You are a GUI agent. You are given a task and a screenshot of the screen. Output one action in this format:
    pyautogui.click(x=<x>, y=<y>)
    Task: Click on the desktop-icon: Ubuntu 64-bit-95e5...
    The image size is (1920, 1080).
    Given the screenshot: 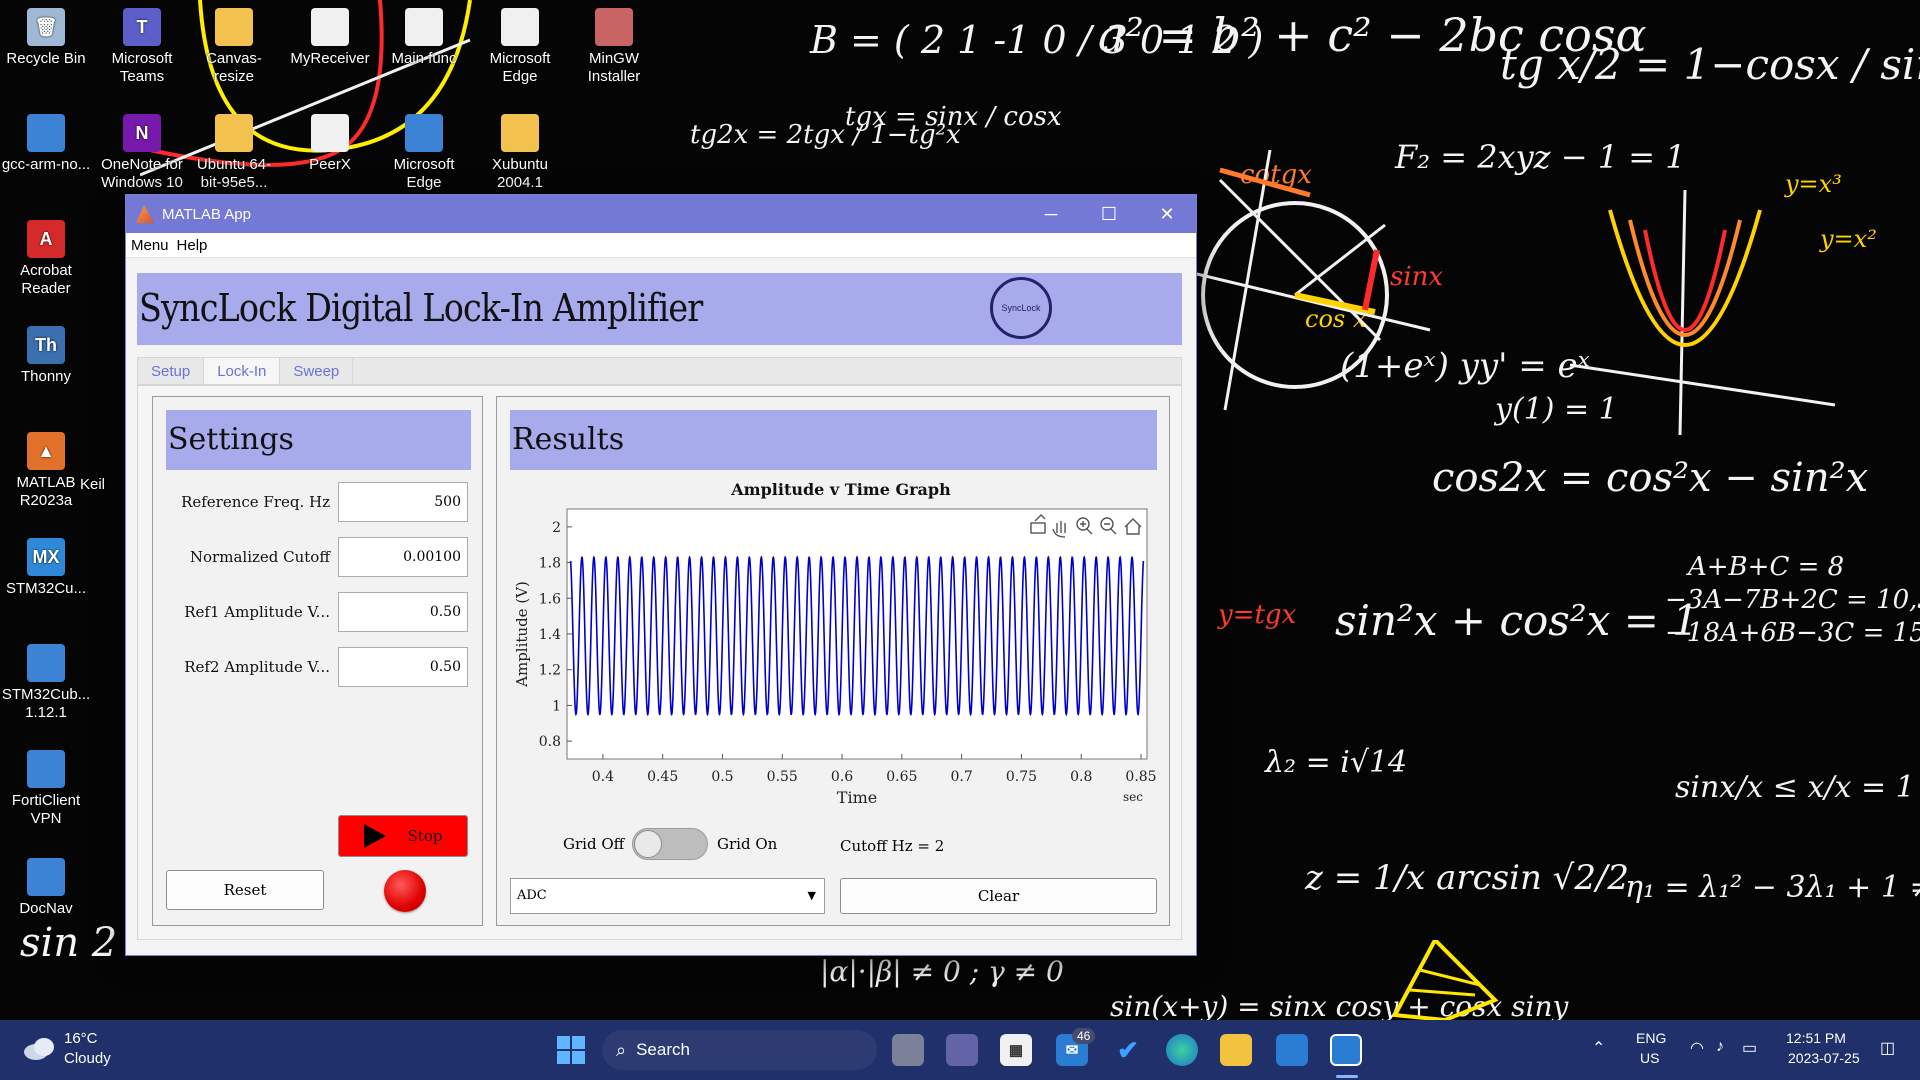 What is the action you would take?
    pyautogui.click(x=234, y=153)
    